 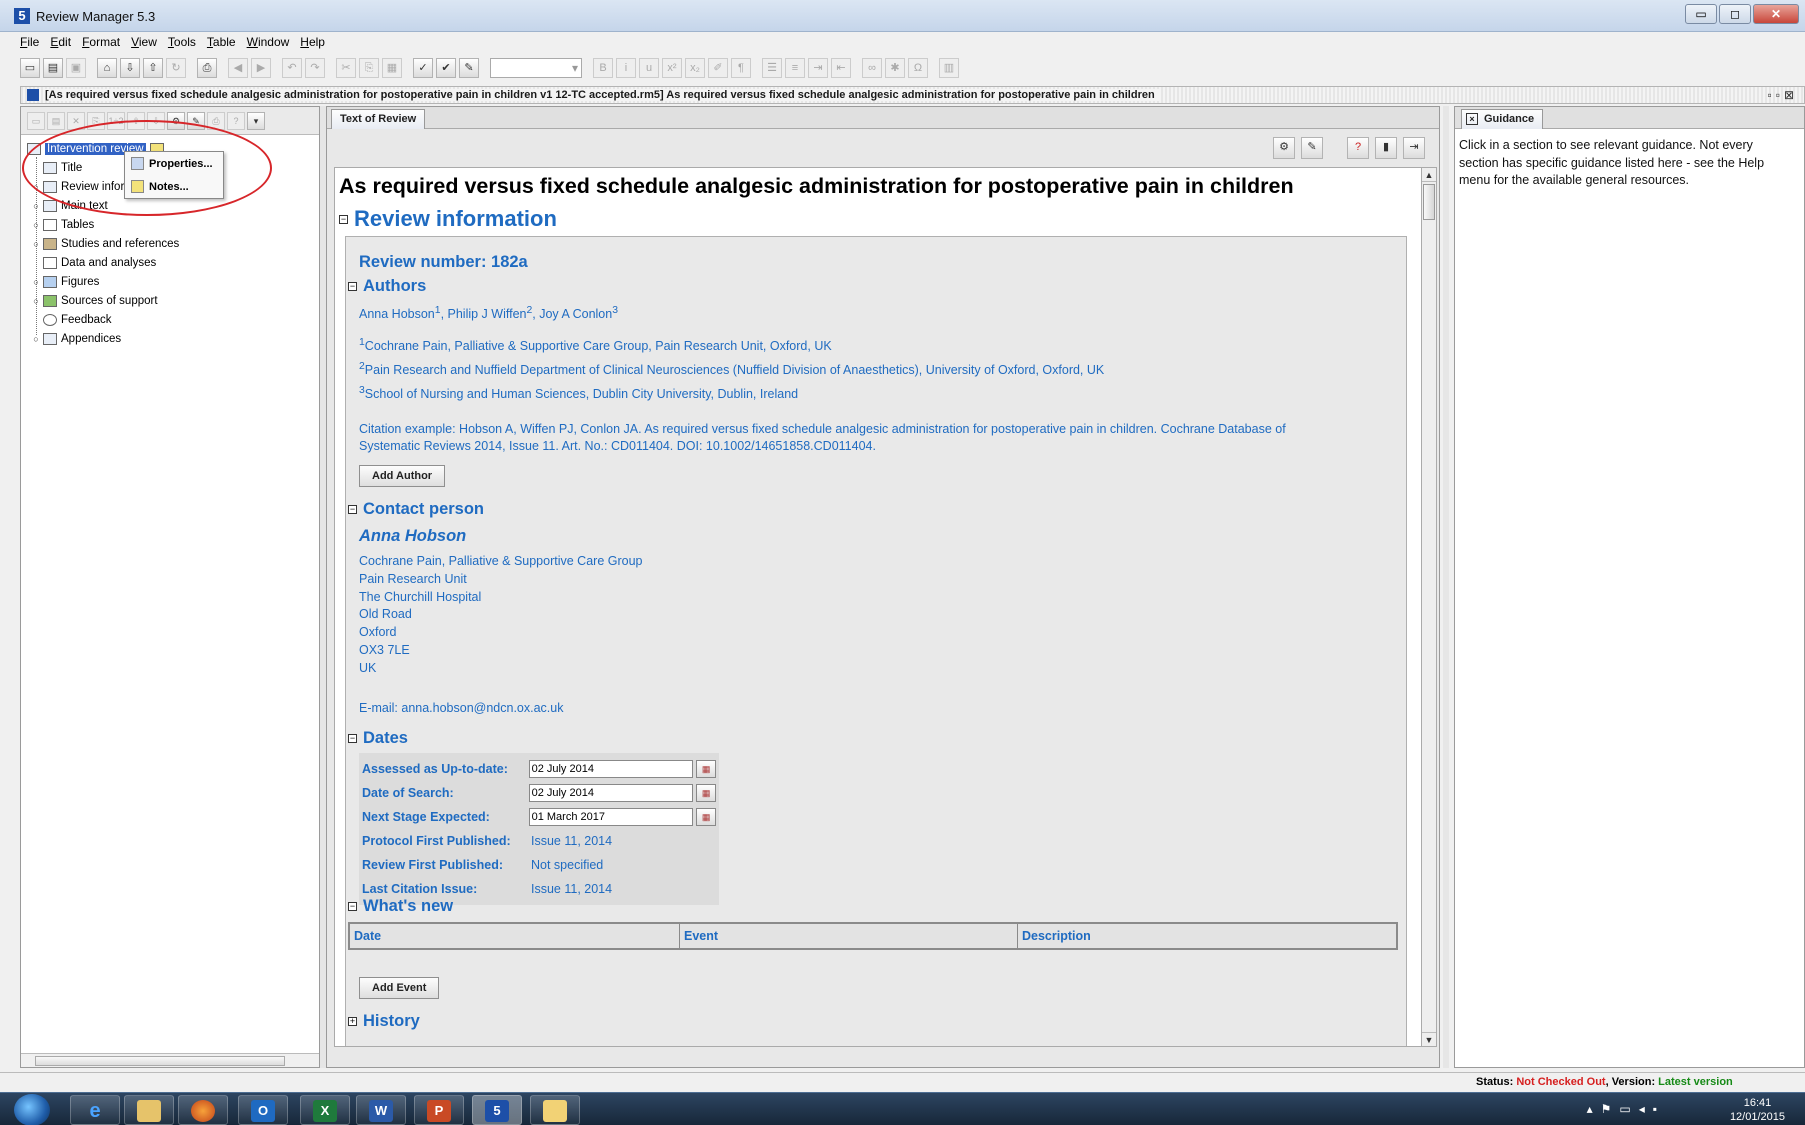 What do you see at coordinates (312, 42) in the screenshot?
I see `menu-help: Help` at bounding box center [312, 42].